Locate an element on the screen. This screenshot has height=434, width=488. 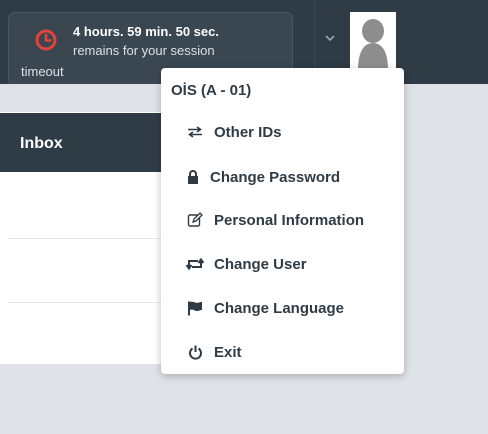
session-remaining-text: remains for your session is located at coordinates (144, 50).